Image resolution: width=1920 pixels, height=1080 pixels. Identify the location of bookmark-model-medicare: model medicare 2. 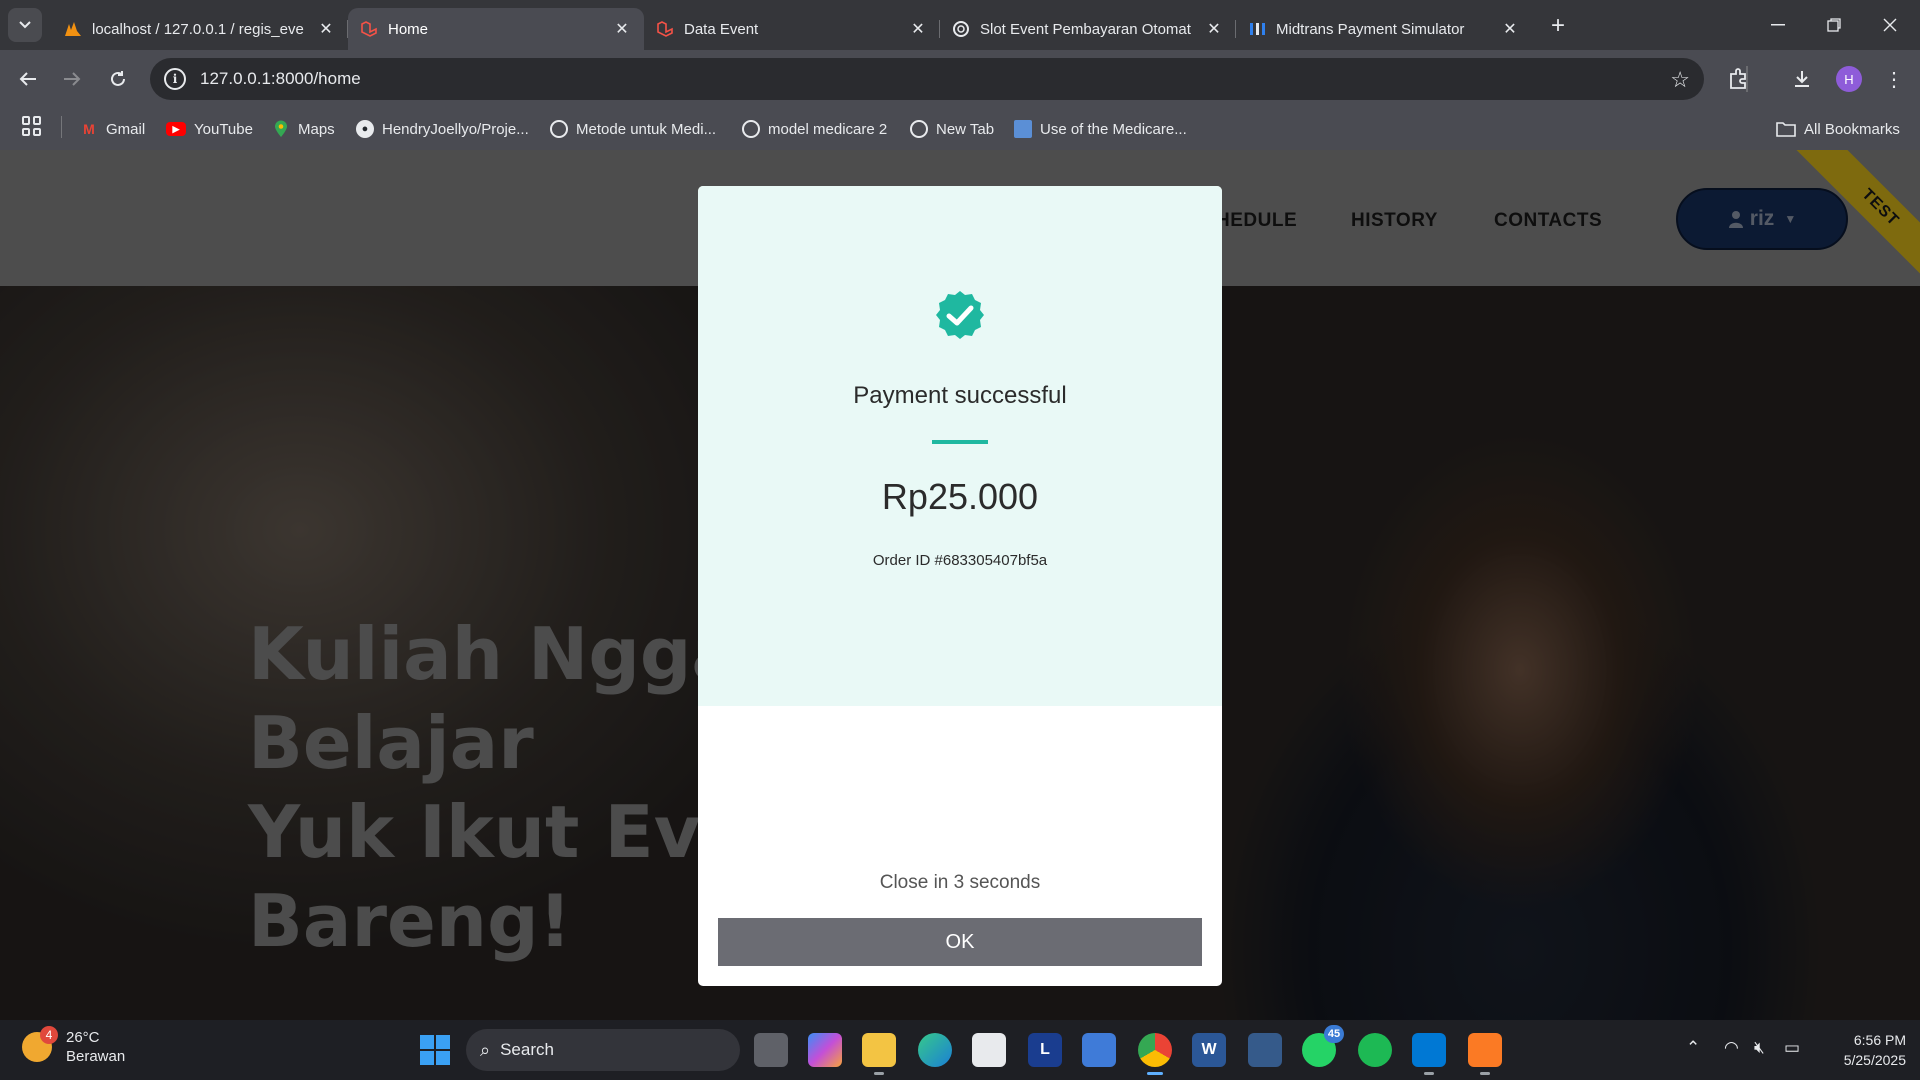
(814, 129).